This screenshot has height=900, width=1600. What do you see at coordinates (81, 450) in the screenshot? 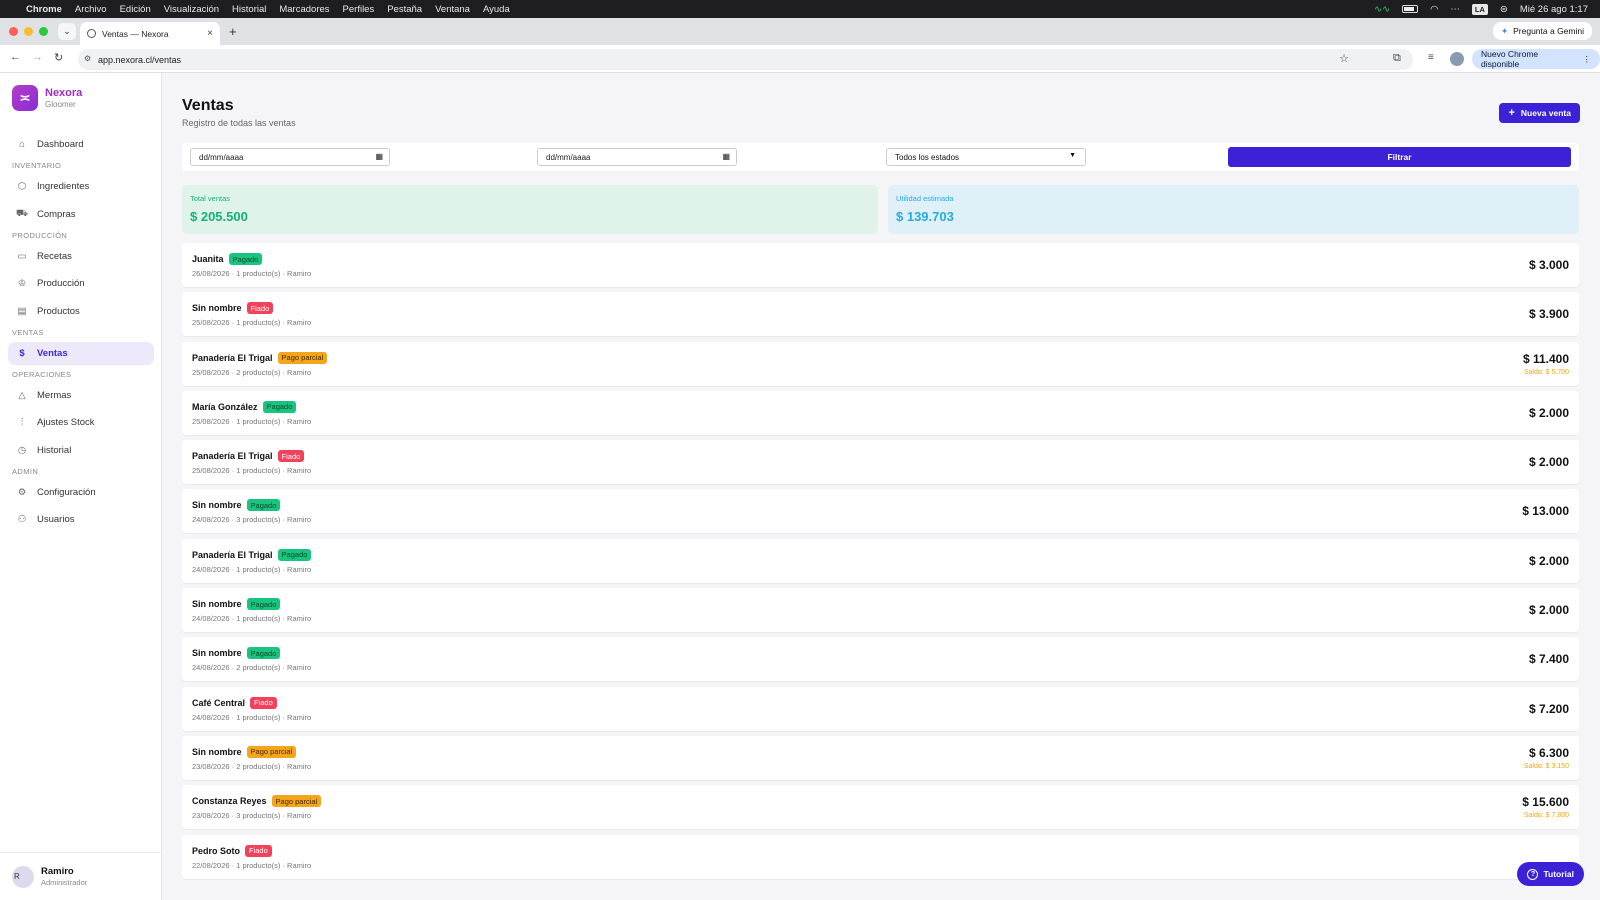
I see `sidebar-item-historial: ◷ Historial` at bounding box center [81, 450].